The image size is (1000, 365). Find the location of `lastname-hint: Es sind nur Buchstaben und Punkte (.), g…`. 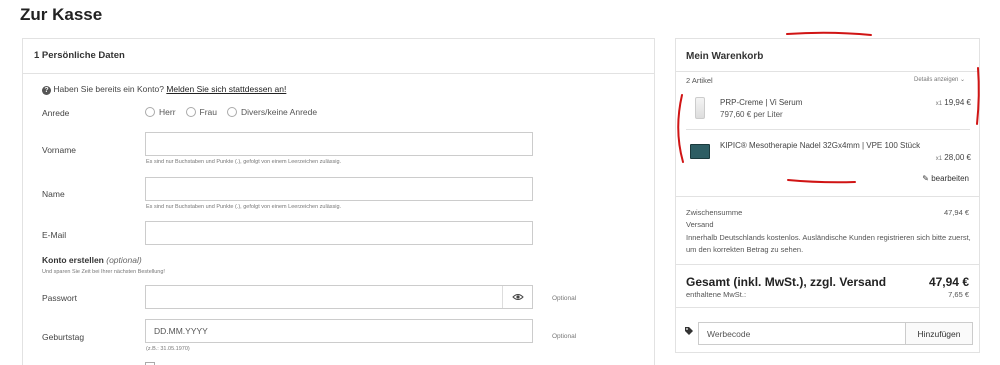

lastname-hint: Es sind nur Buchstaben und Punkte (.), g… is located at coordinates (244, 207).